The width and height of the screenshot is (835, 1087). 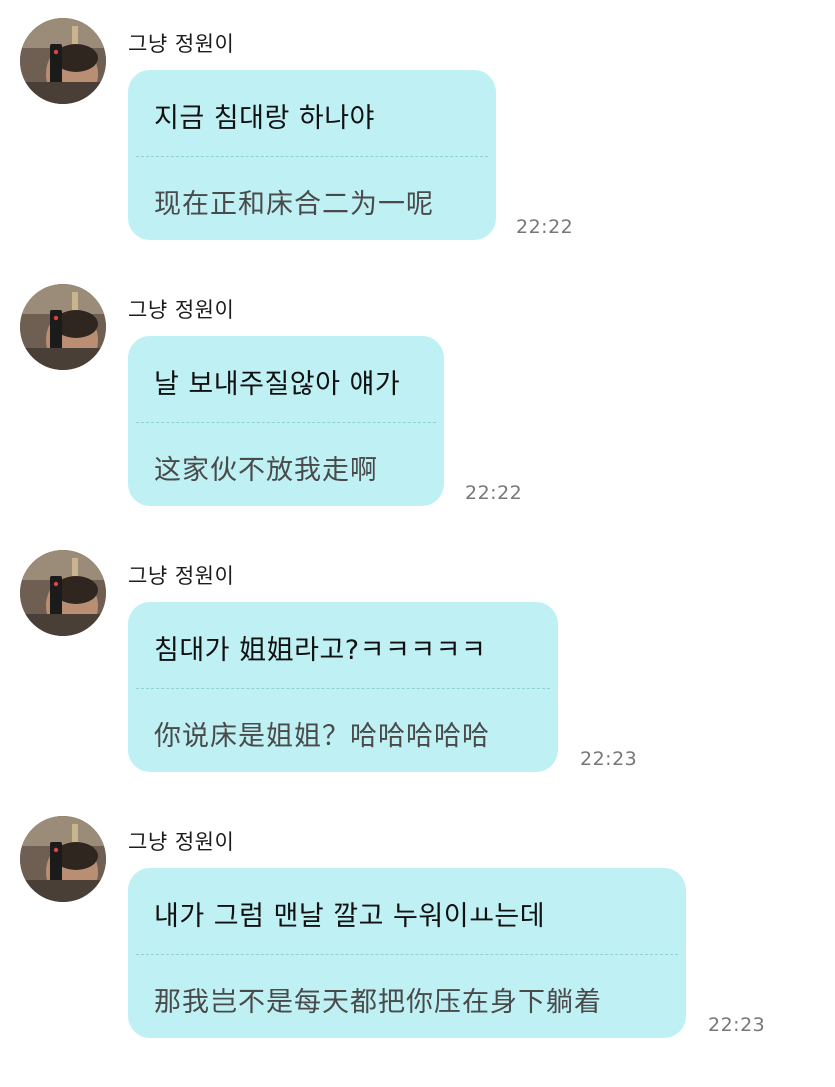 I want to click on message-text: 침대가 姐姐라고?ㅋㅋㅋㅋㅋ, so click(x=320, y=650).